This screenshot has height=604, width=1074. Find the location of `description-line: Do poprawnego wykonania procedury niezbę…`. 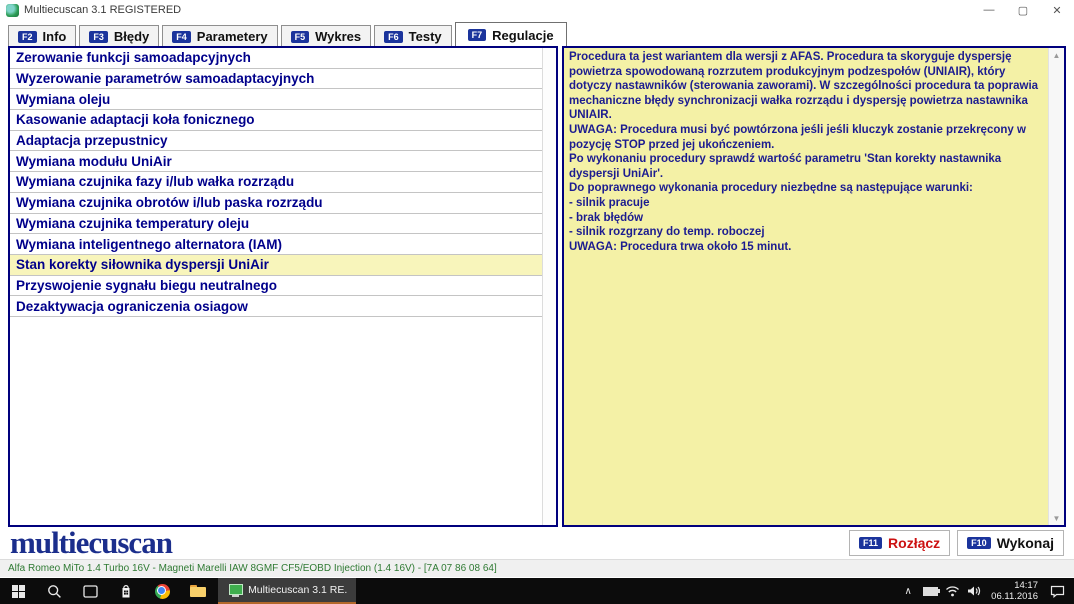

description-line: Do poprawnego wykonania procedury niezbę… is located at coordinates (771, 188).